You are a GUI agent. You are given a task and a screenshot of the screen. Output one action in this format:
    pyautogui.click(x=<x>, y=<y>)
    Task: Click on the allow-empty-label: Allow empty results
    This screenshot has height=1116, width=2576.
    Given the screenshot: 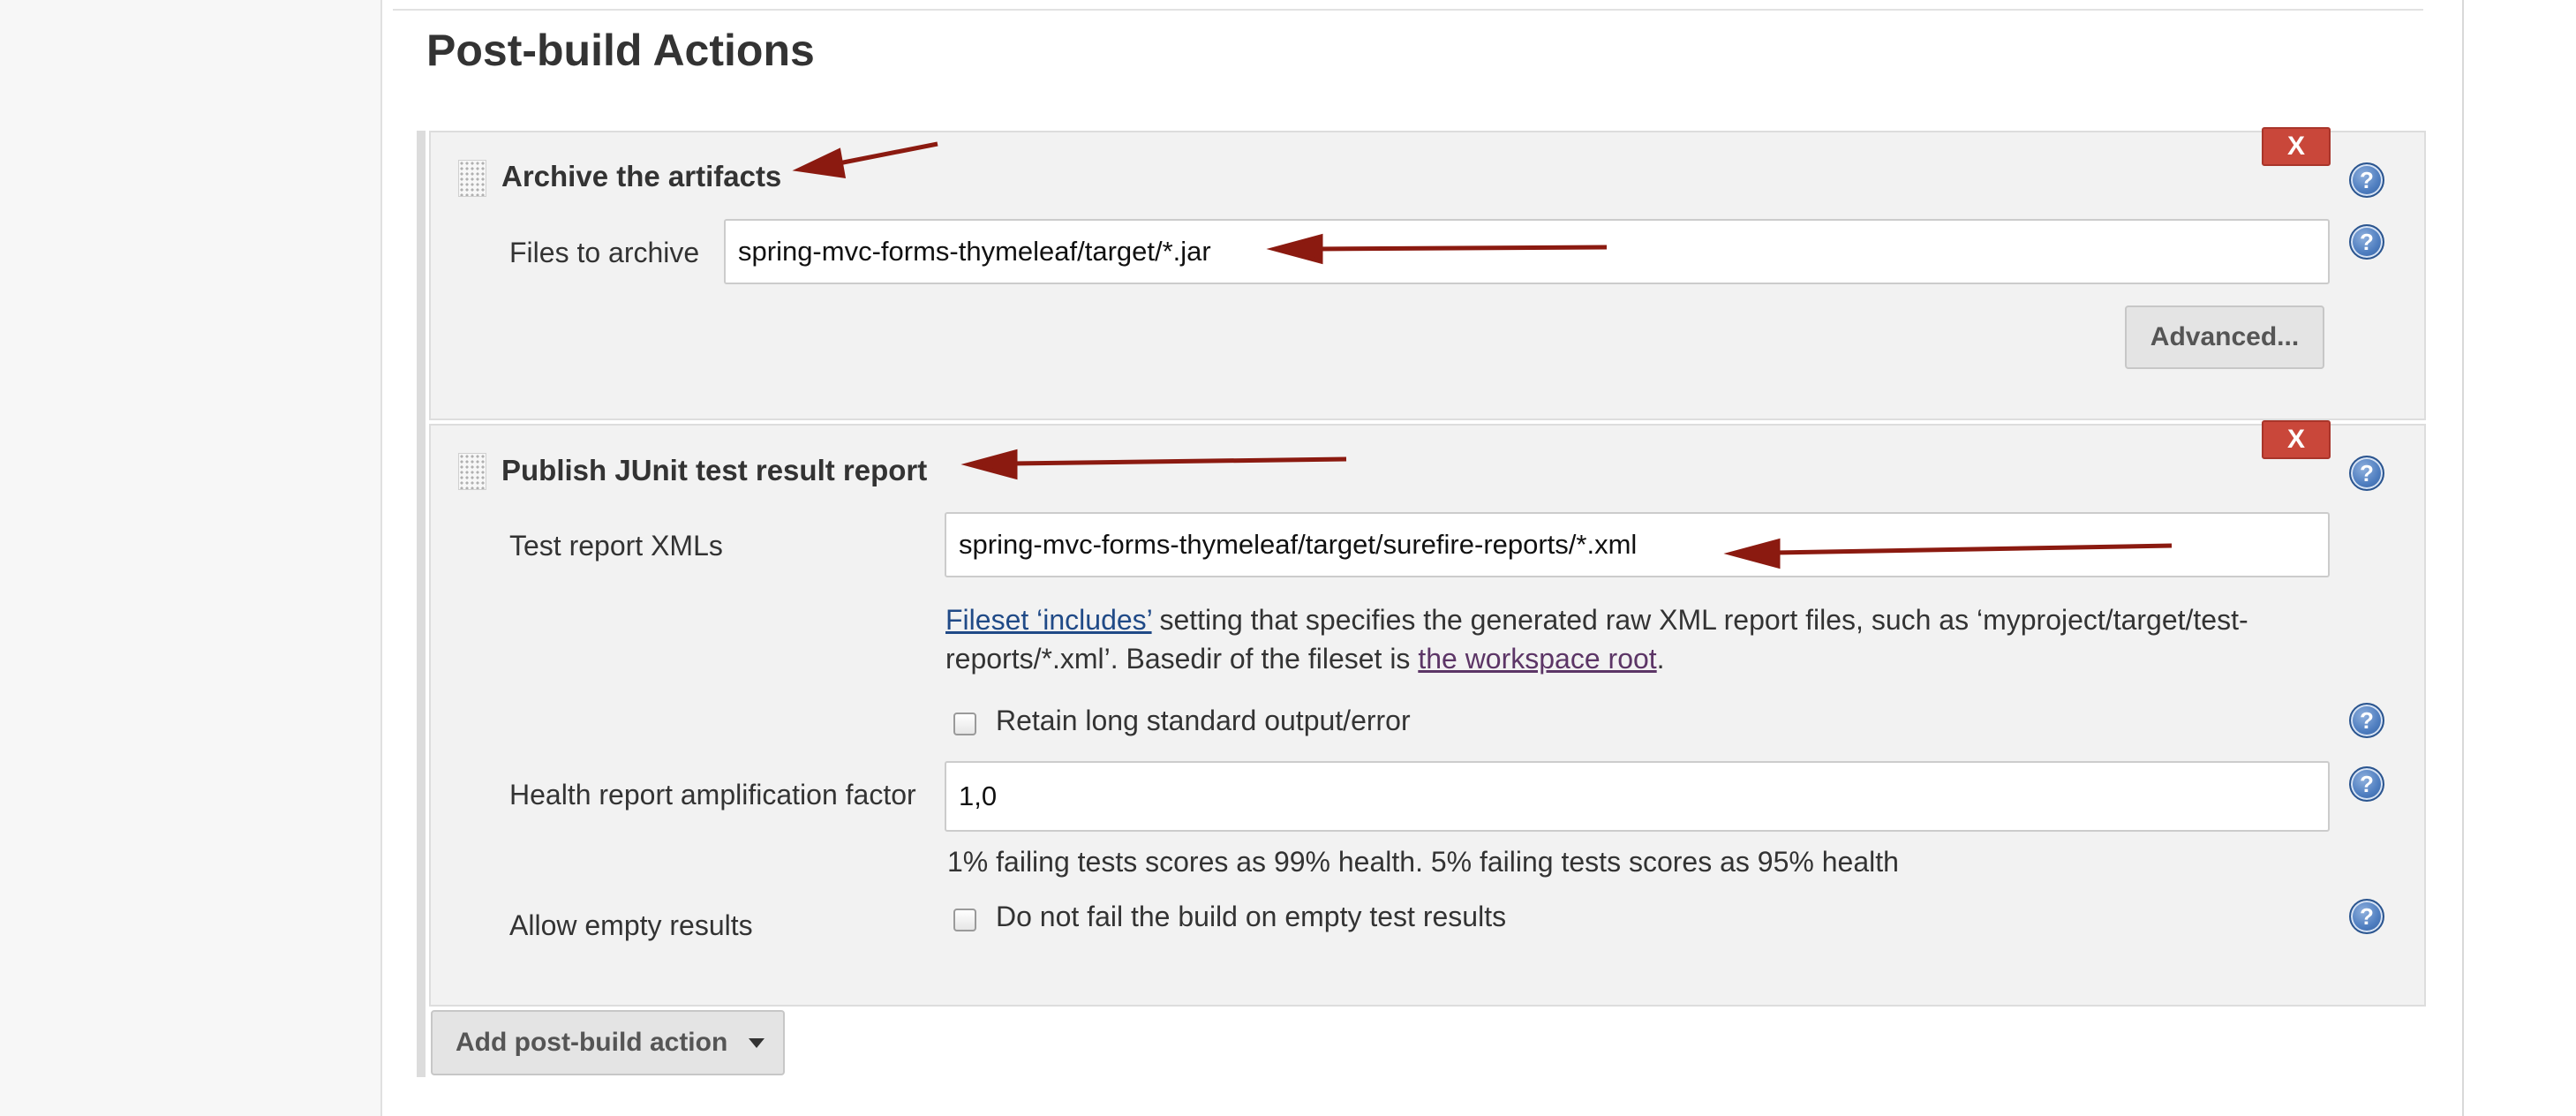 What is the action you would take?
    pyautogui.click(x=631, y=925)
    